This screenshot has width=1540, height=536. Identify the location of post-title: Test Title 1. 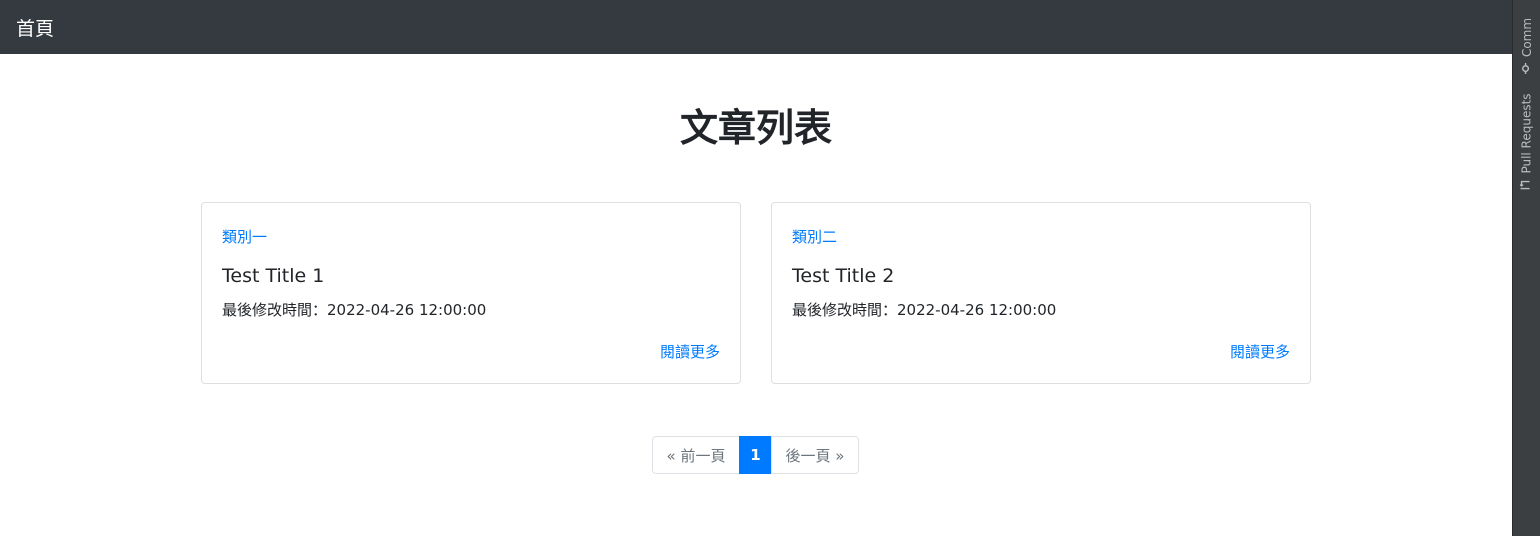
(273, 276).